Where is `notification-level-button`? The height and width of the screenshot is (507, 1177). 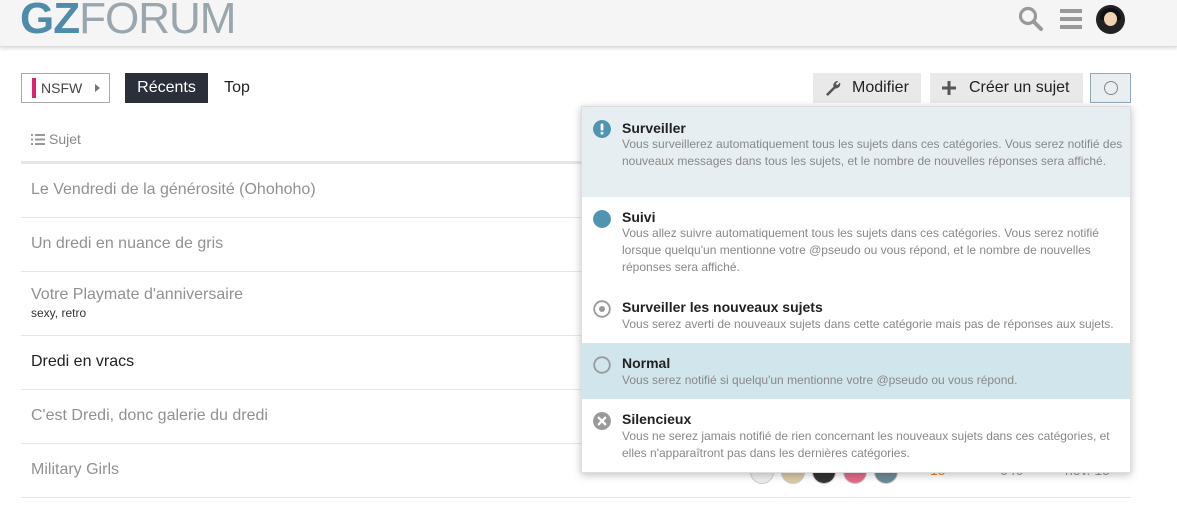
notification-level-button is located at coordinates (1110, 88).